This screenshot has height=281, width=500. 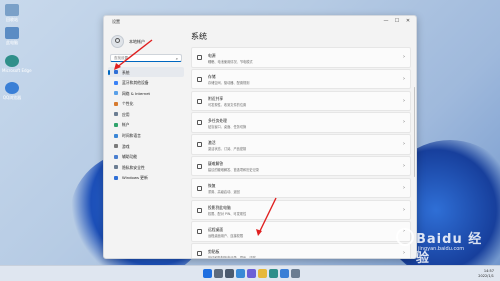 I want to click on taskbar-file-explorer-icon, so click(x=262, y=273).